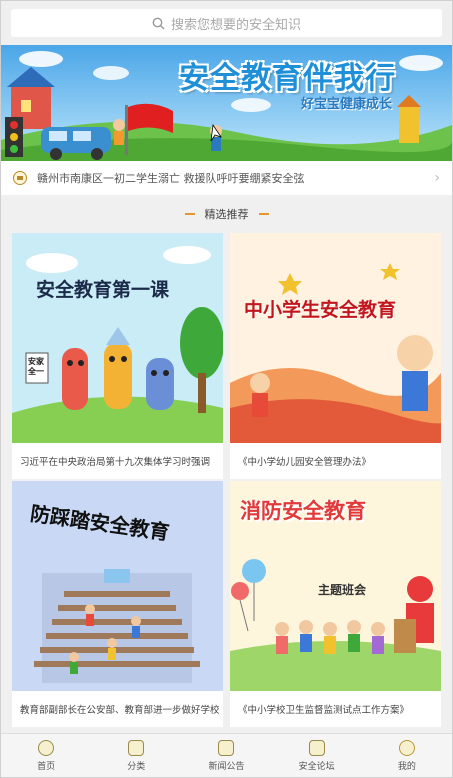 The image size is (453, 778). I want to click on category-icon, so click(136, 747).